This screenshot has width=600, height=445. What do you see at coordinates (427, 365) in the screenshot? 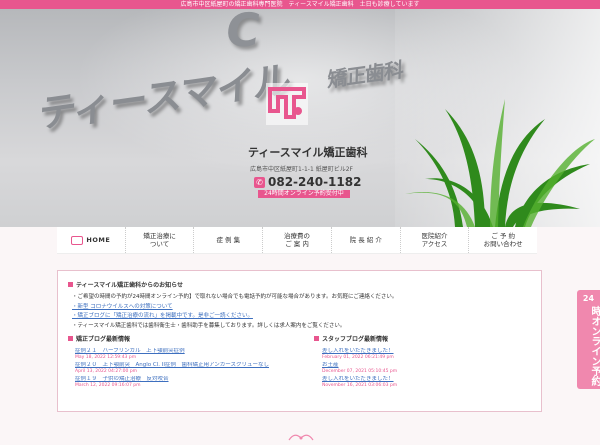
I see `staff-blog-post-link: お土産` at bounding box center [427, 365].